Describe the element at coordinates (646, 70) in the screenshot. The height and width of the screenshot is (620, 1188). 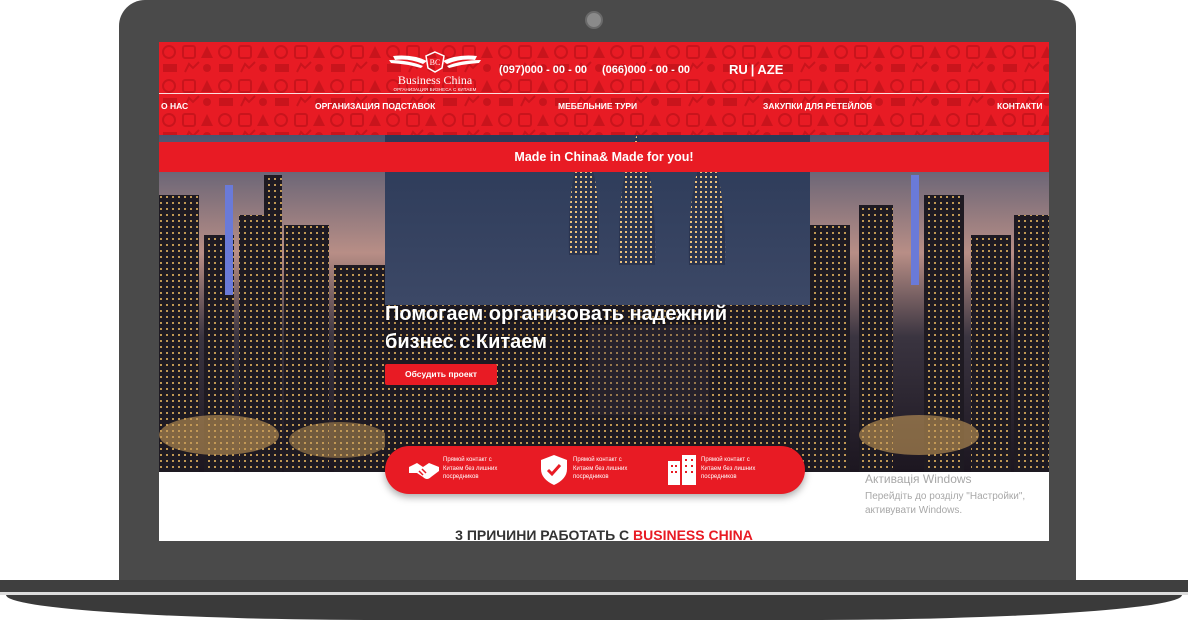
I see `phone-number-2: (066)000 - 00 - 00` at that location.